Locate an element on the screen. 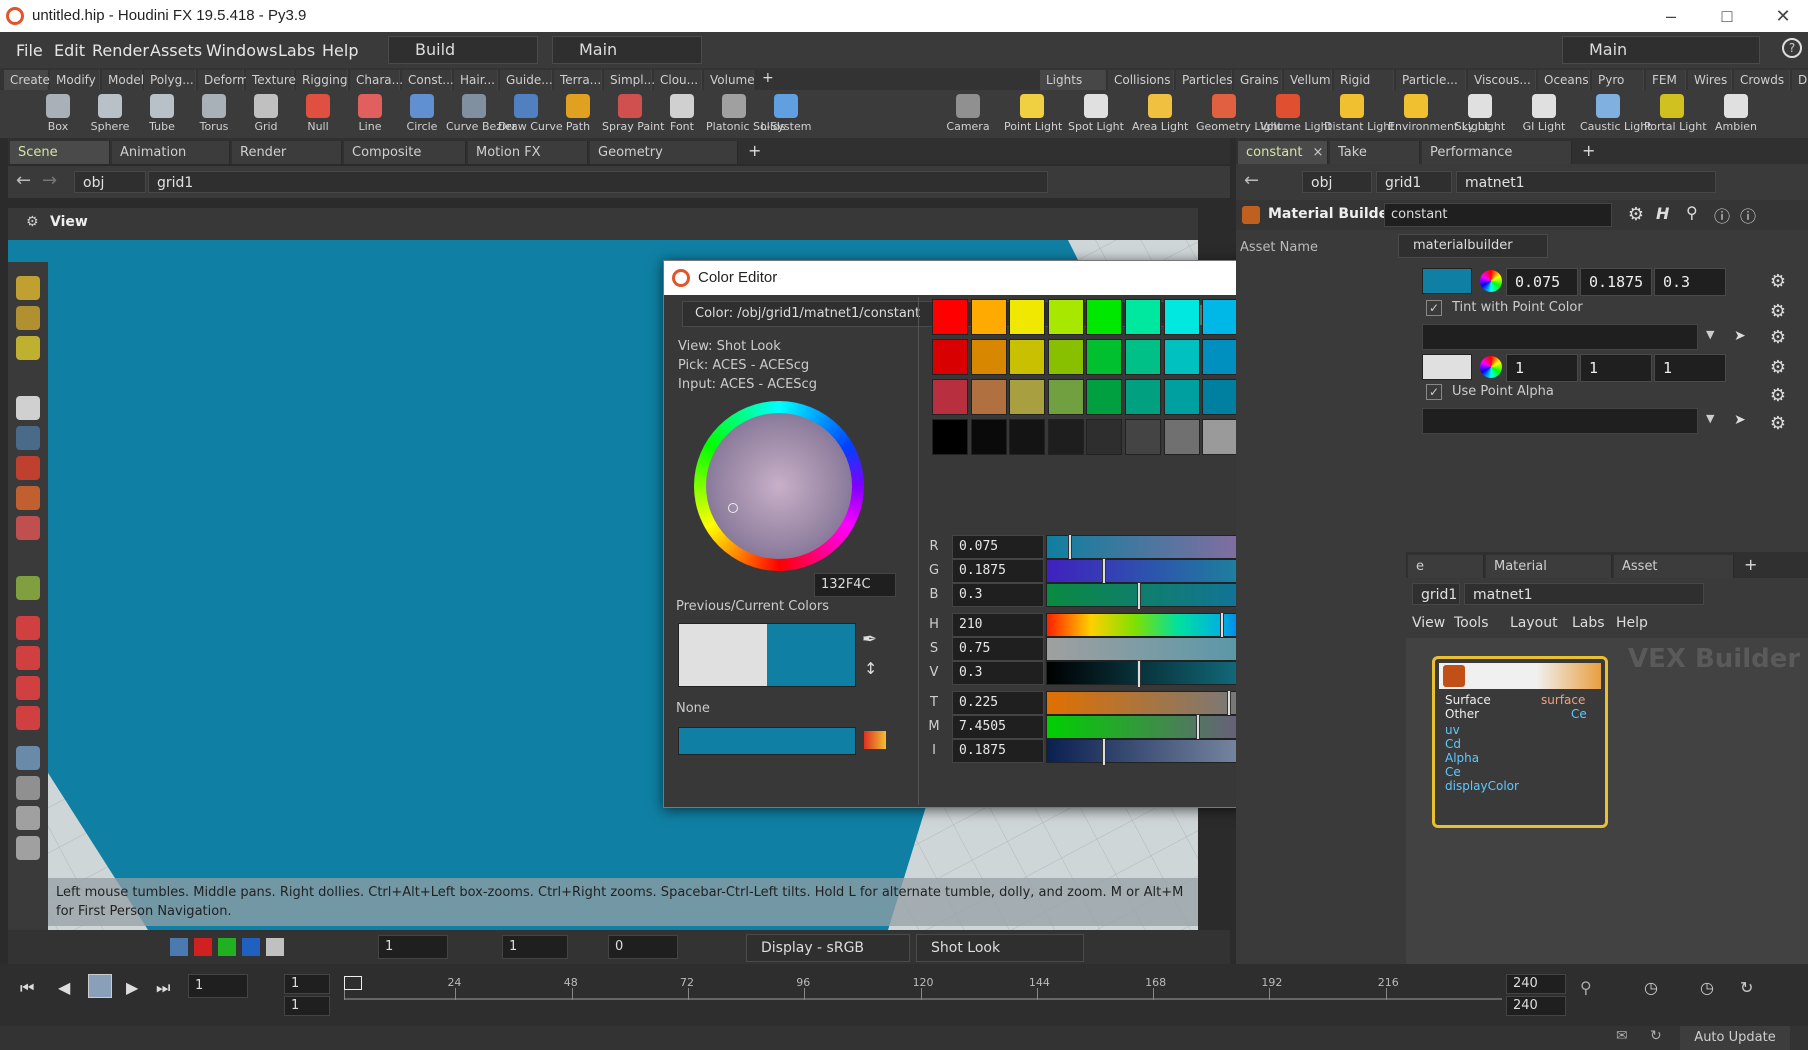  menu-windows: Windows is located at coordinates (241, 50).